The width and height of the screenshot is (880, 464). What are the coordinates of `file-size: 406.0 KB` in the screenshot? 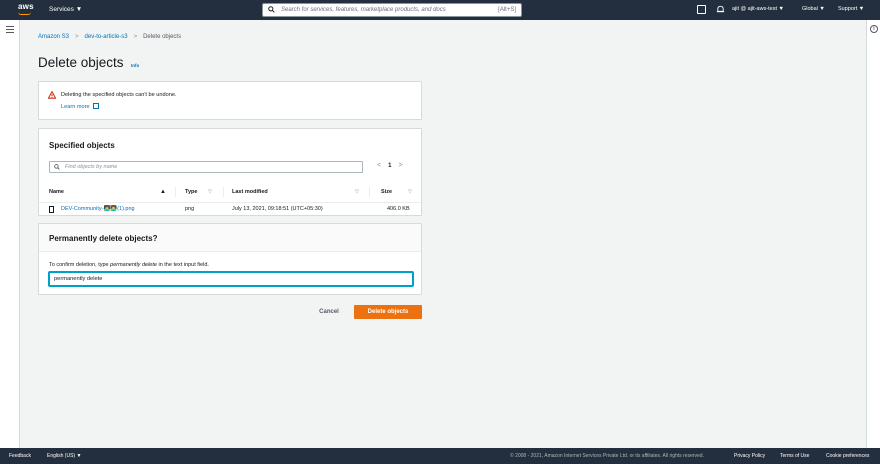 It's located at (398, 209).